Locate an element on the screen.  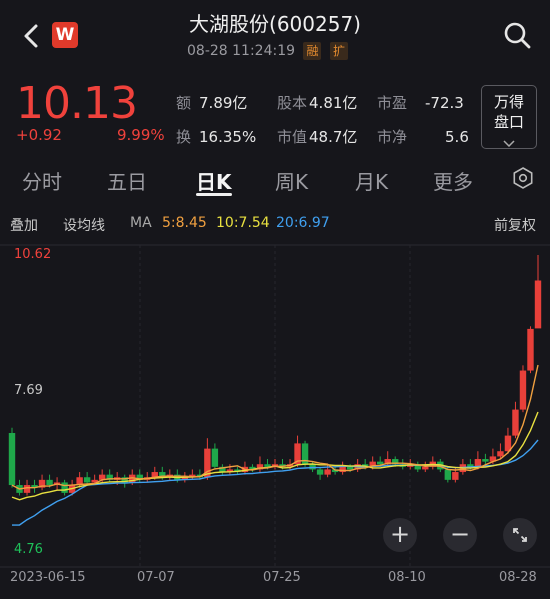
quote-time-line: 08-28 11:24:19 融 扩 is located at coordinates (267, 51).